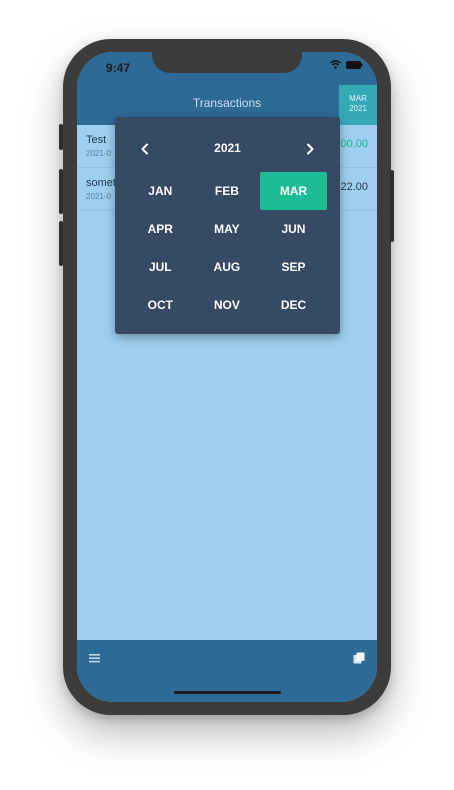 The image size is (454, 790). What do you see at coordinates (227, 191) in the screenshot?
I see `month-feb: FEB` at bounding box center [227, 191].